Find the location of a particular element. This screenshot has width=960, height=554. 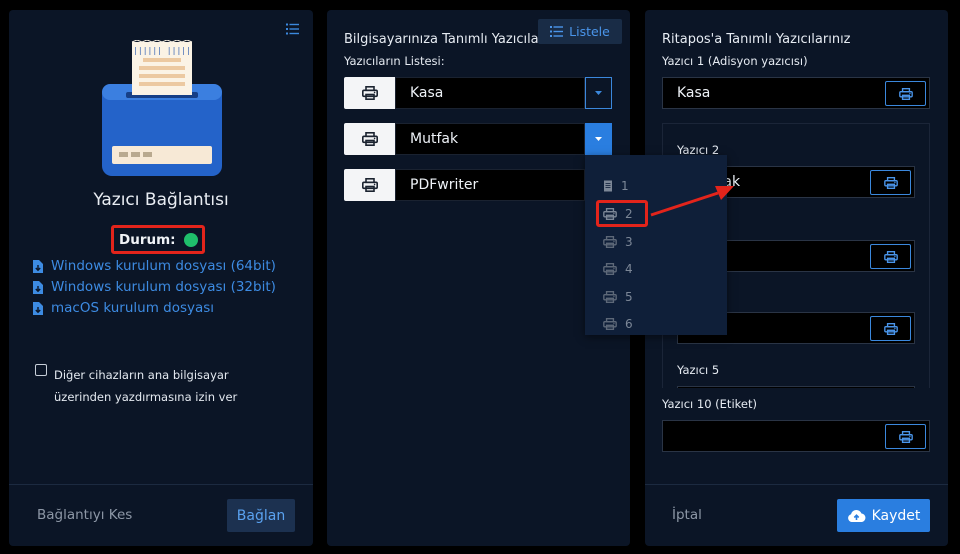

save-button: Kaydet is located at coordinates (883, 515).